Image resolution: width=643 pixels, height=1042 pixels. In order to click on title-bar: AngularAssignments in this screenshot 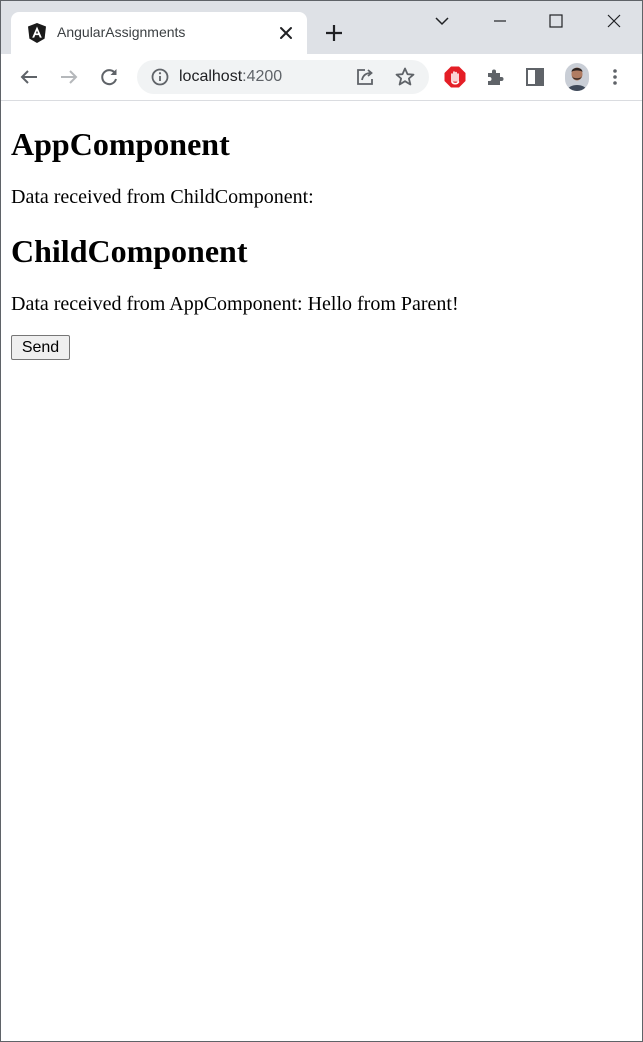, I will do `click(321, 27)`.